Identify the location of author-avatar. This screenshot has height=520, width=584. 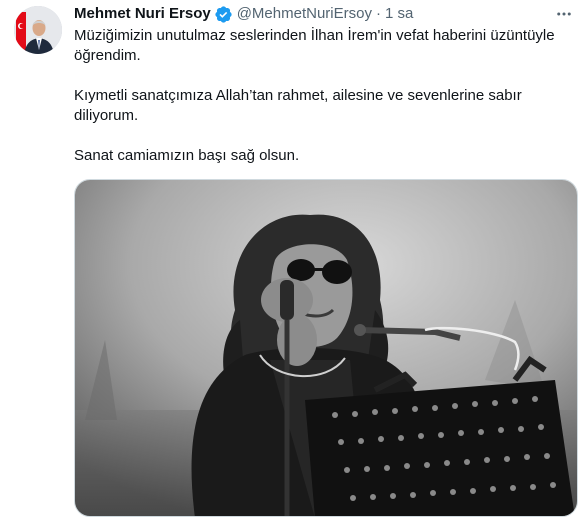
(38, 30).